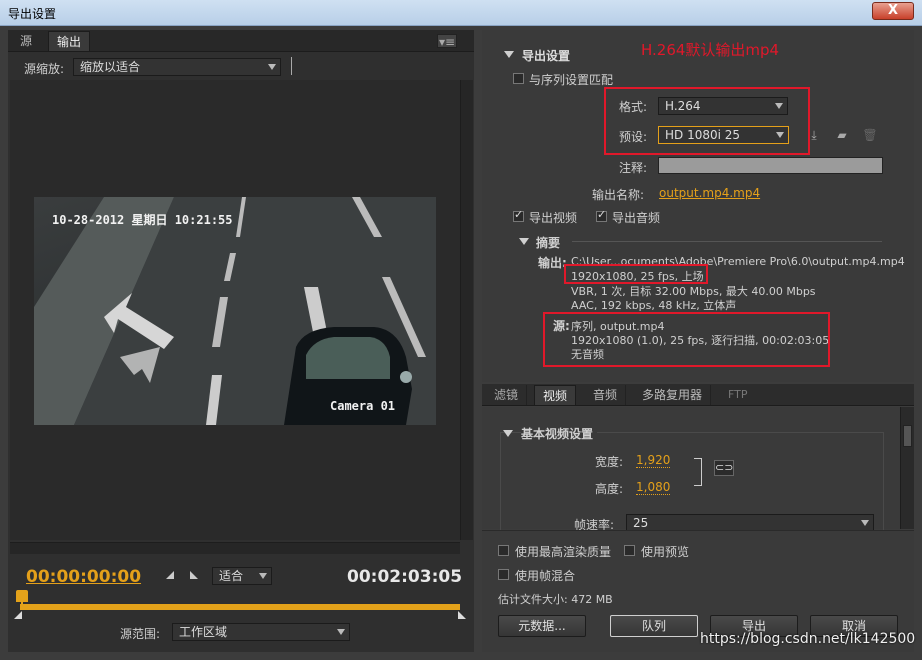  Describe the element at coordinates (727, 241) in the screenshot. I see `summary-divider` at that location.